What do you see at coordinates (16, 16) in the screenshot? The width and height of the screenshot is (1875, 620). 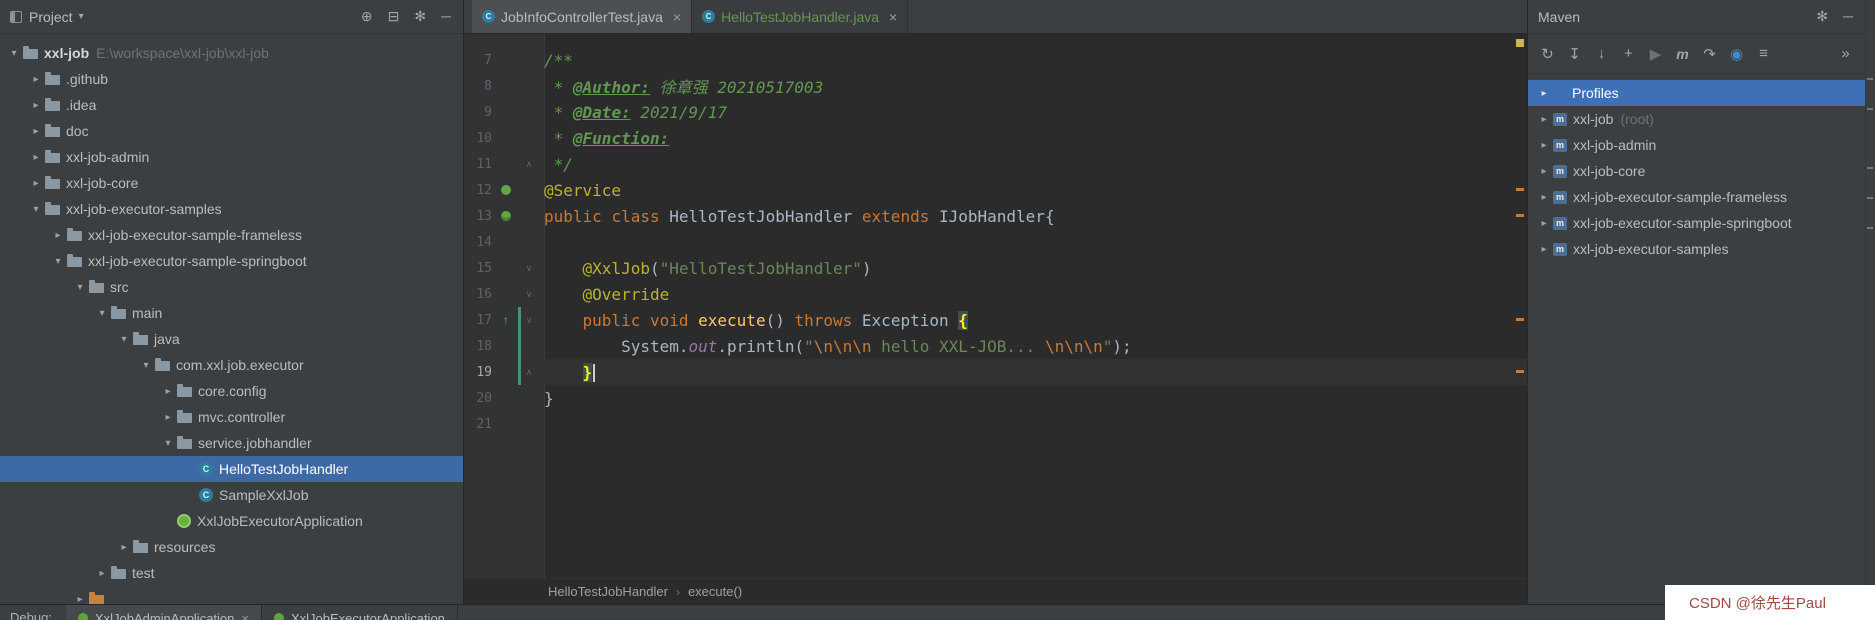 I see `project-toolwindow-icon` at bounding box center [16, 16].